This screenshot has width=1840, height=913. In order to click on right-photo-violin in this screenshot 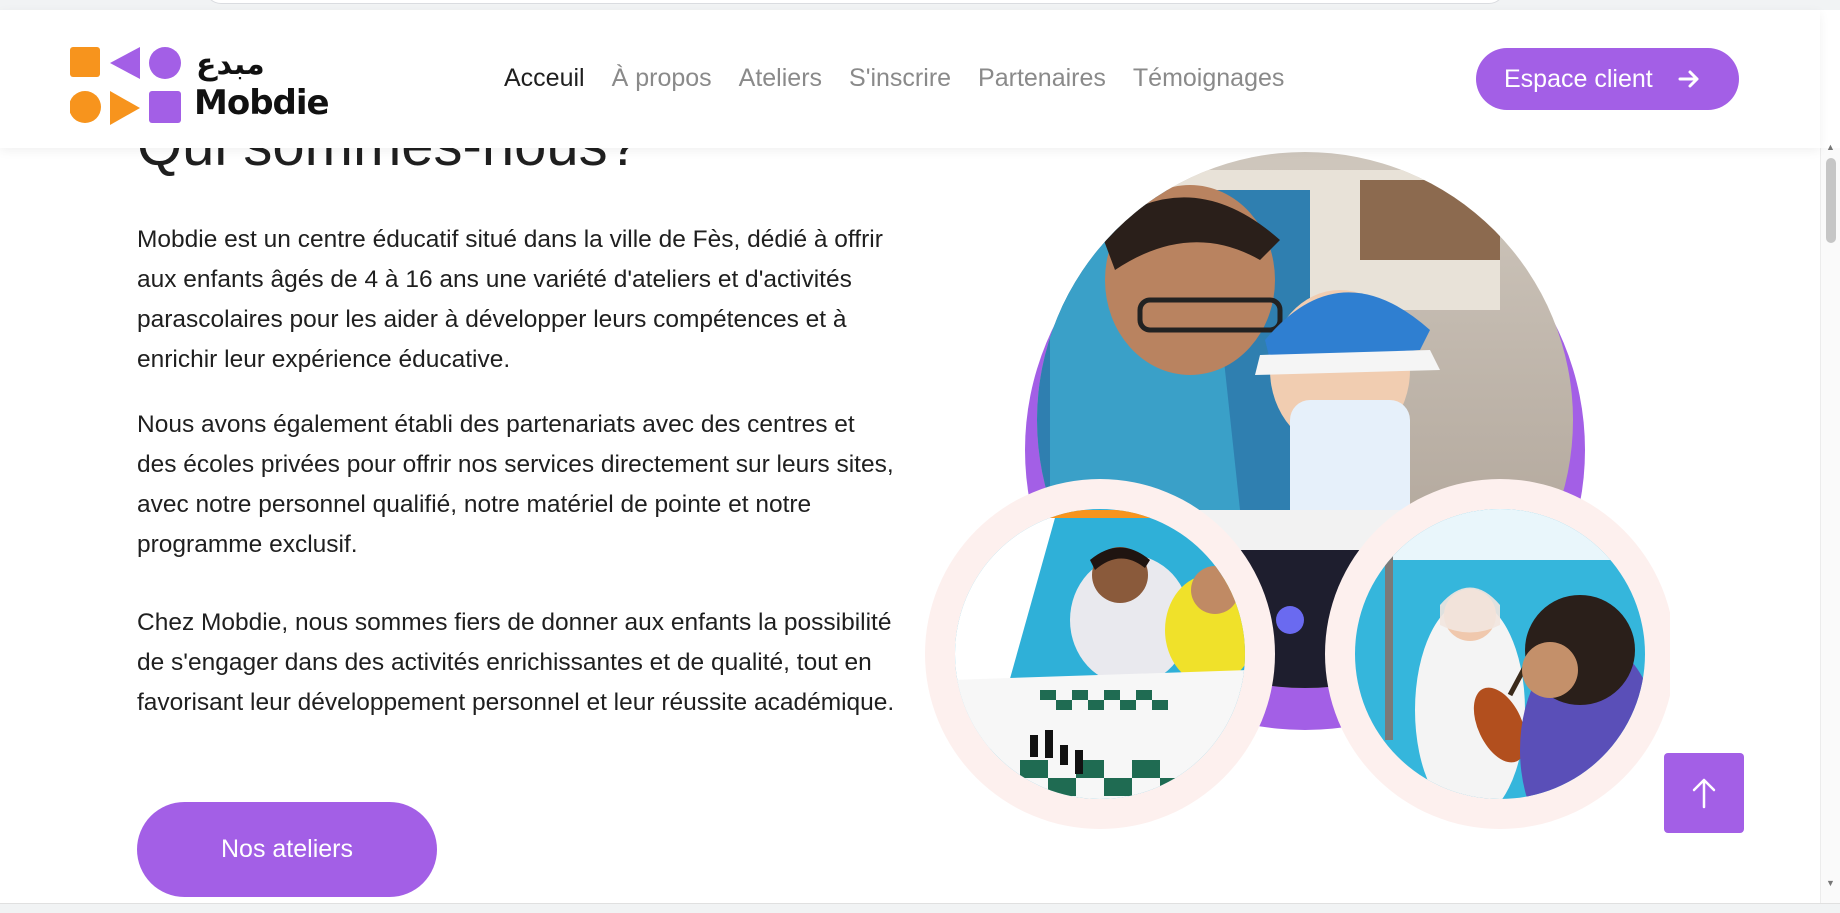, I will do `click(1497, 654)`.